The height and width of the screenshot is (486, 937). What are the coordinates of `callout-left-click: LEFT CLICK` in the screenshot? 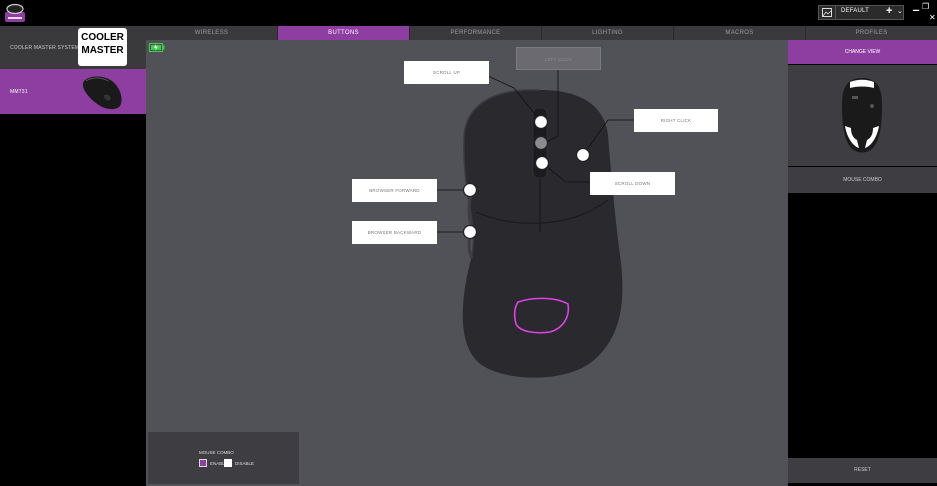 It's located at (558, 58).